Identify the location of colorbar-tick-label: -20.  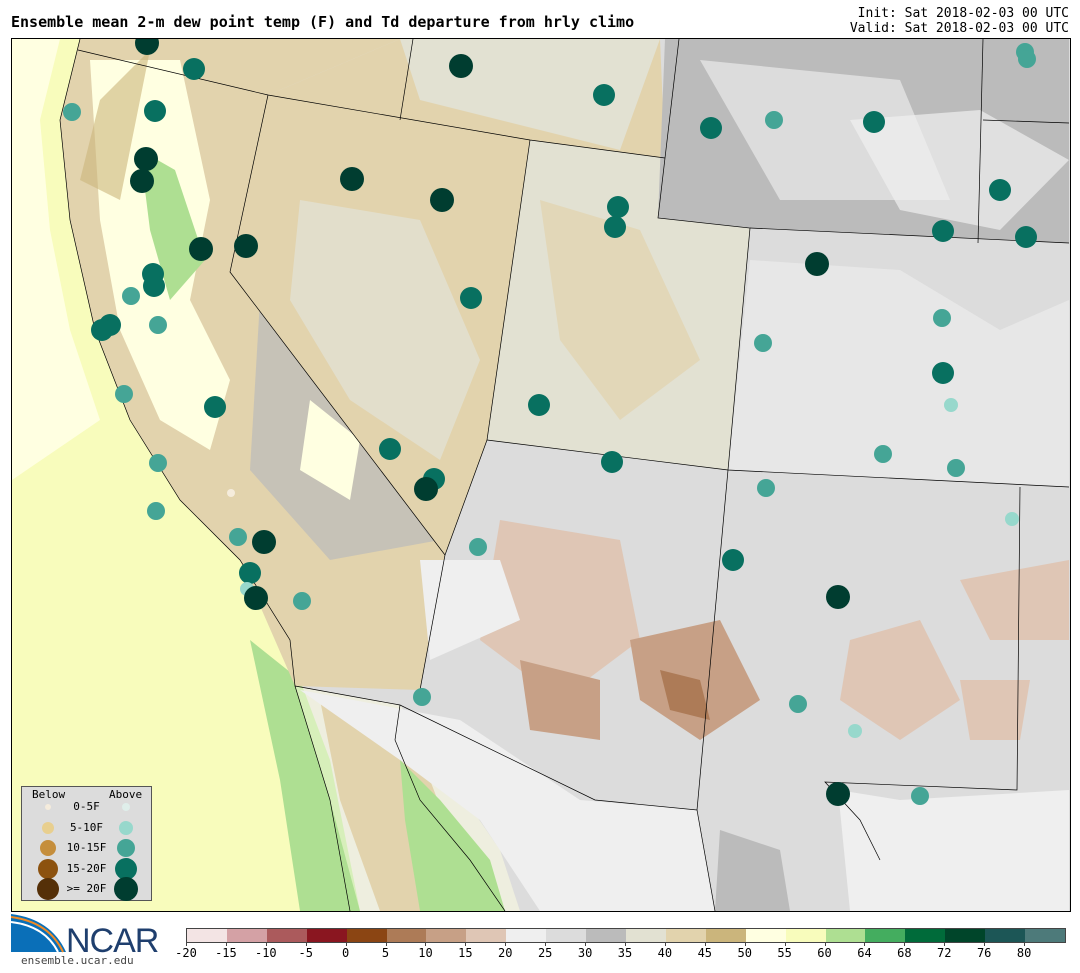
(186, 953).